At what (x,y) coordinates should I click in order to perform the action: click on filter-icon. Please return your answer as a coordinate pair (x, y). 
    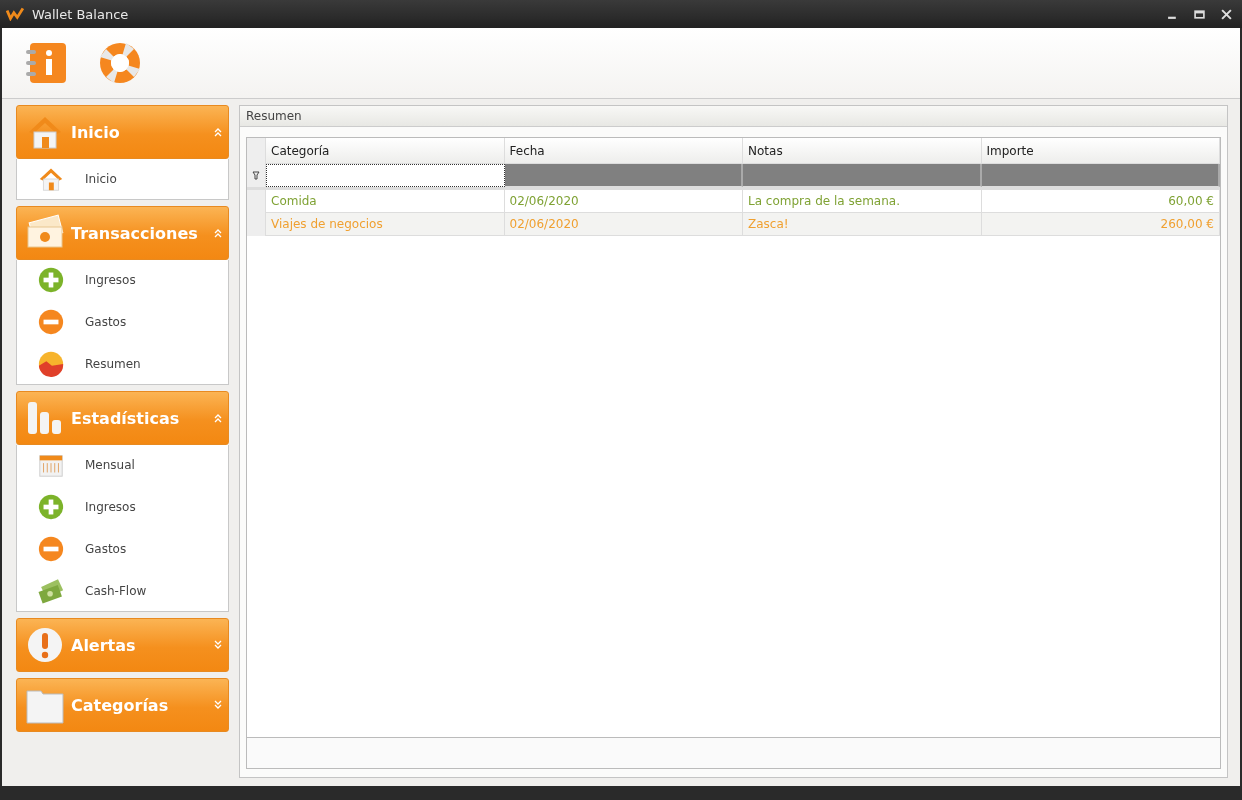
    Looking at the image, I should click on (256, 175).